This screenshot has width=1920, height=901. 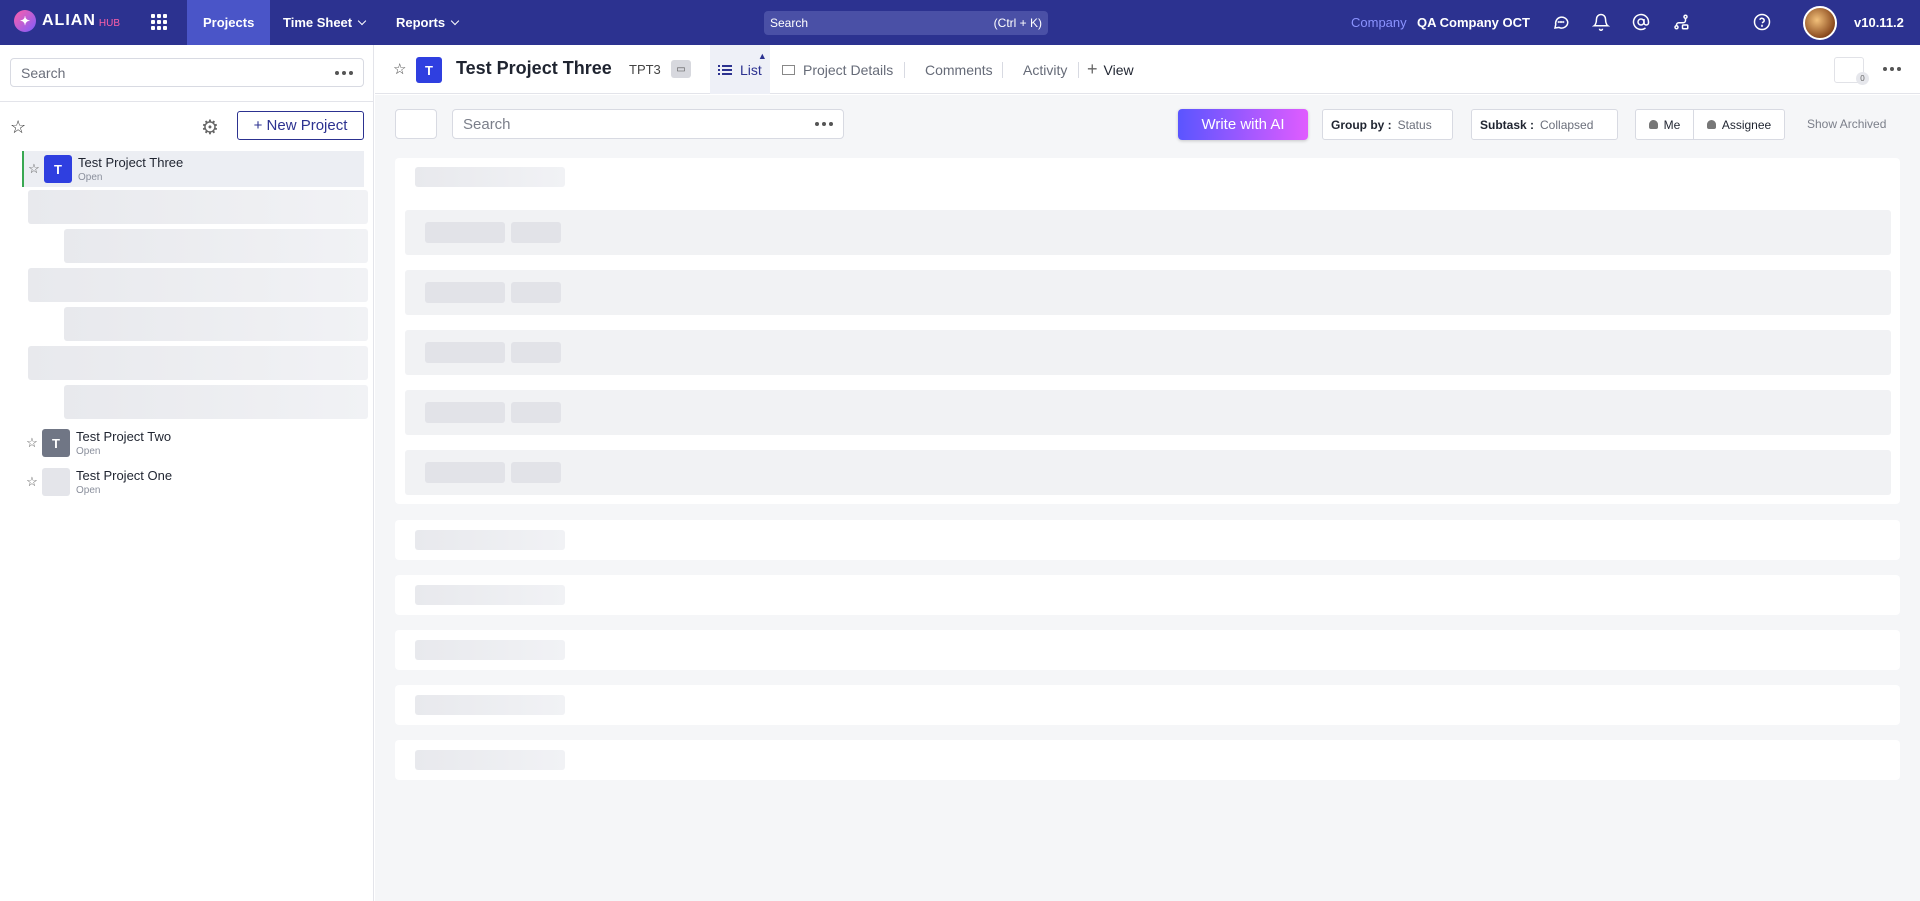 What do you see at coordinates (487, 124) in the screenshot?
I see `task-search-placeholder: Search` at bounding box center [487, 124].